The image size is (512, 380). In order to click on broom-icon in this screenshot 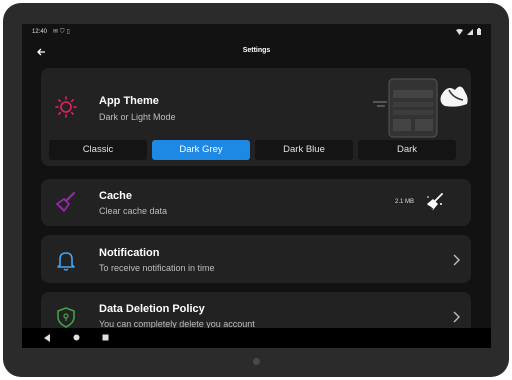, I will do `click(65, 202)`.